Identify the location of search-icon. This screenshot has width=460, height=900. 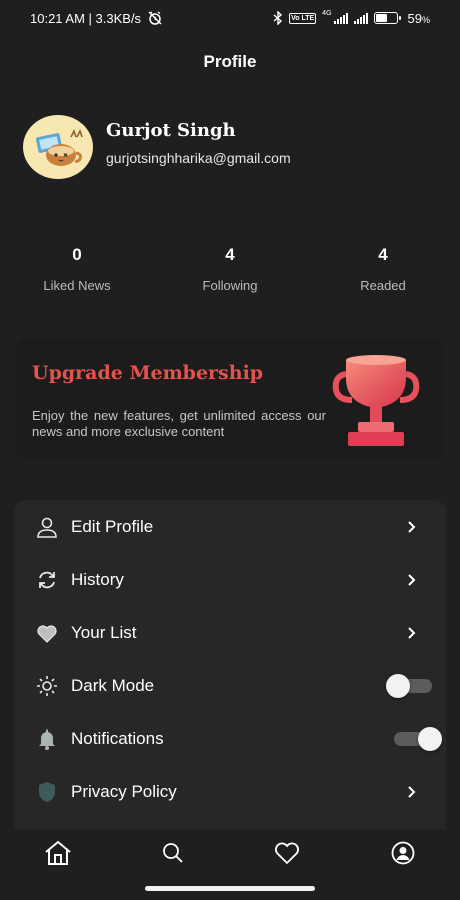
(173, 853).